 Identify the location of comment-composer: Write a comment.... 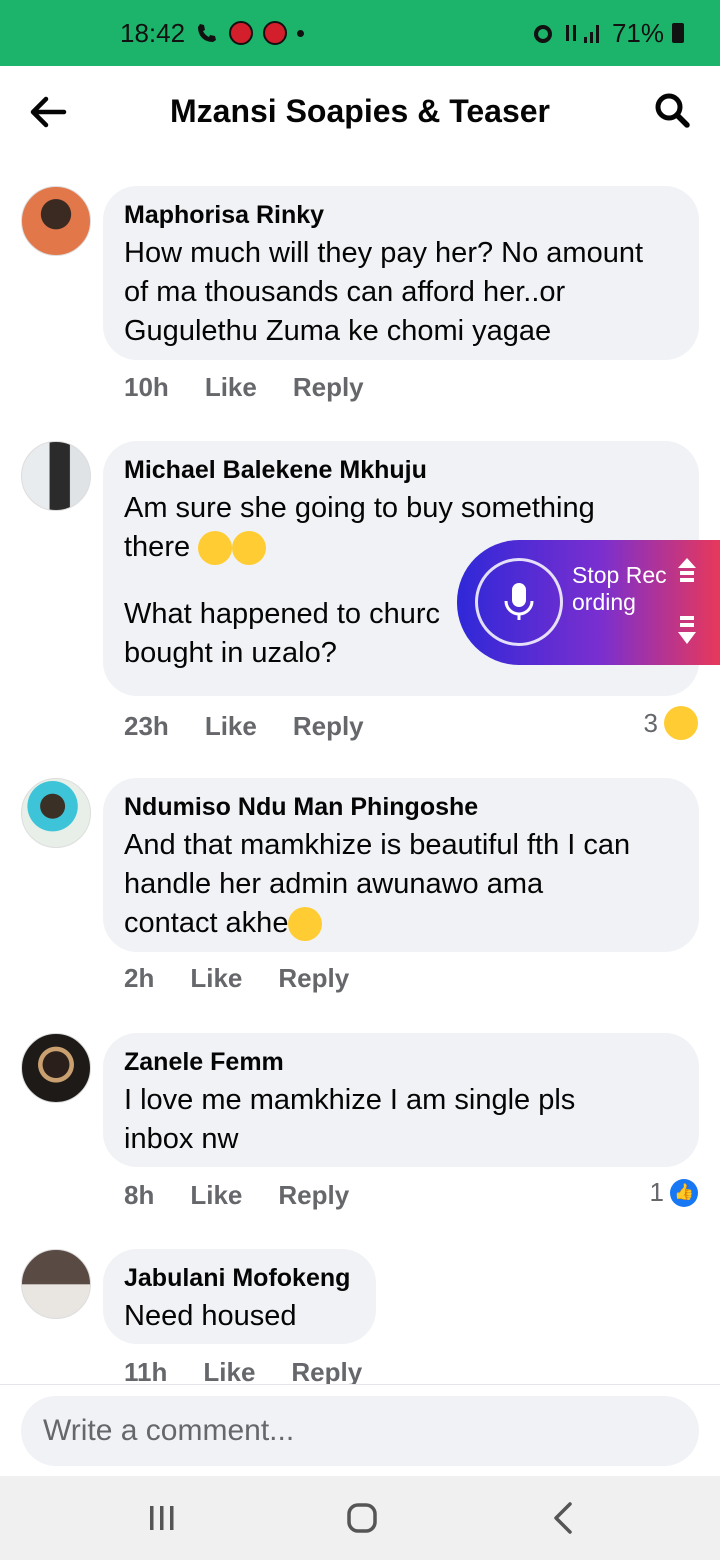
(360, 1430).